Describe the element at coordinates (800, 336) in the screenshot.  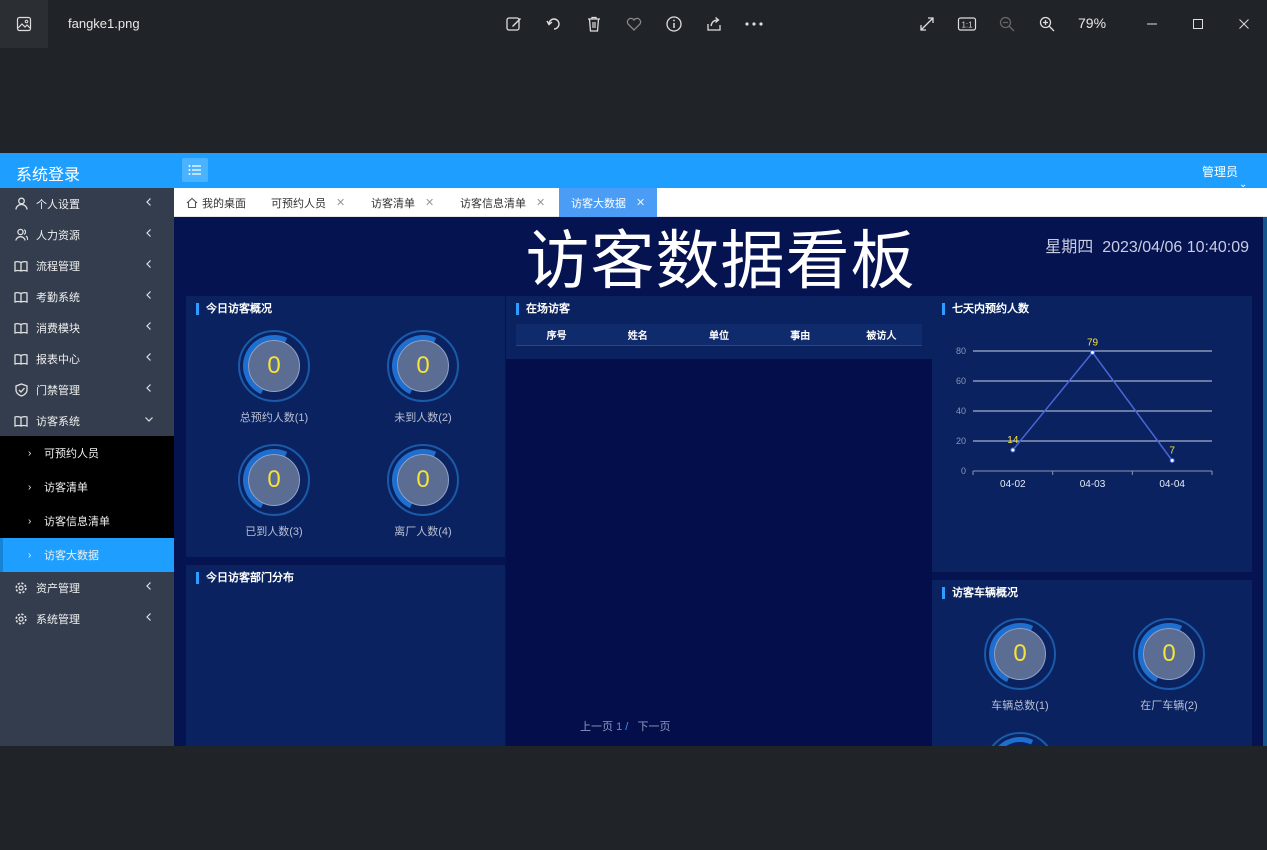
I see `column-header: 事由` at that location.